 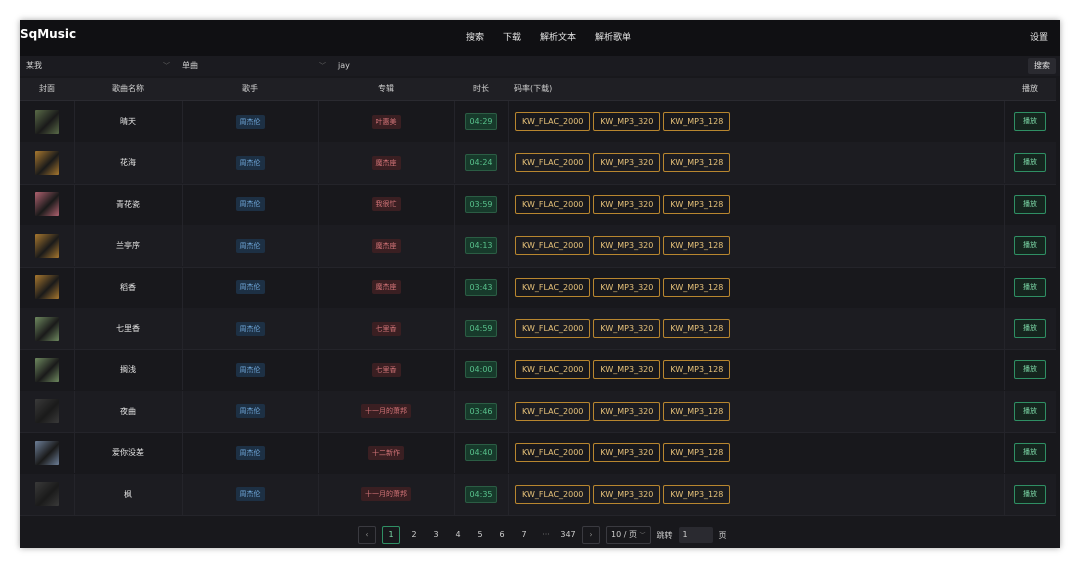 I want to click on settings-link: 设置, so click(x=1039, y=36).